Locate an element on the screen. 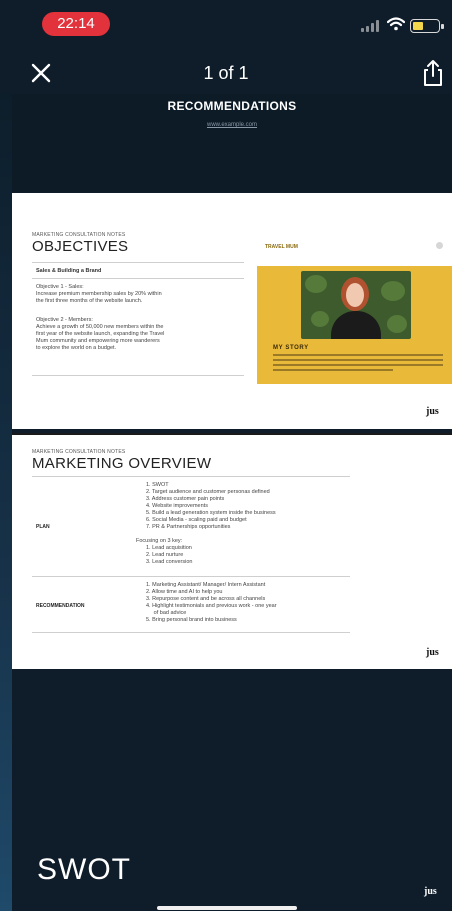 Image resolution: width=452 pixels, height=911 pixels. plan-item: 3. Address customer pain points is located at coordinates (185, 499).